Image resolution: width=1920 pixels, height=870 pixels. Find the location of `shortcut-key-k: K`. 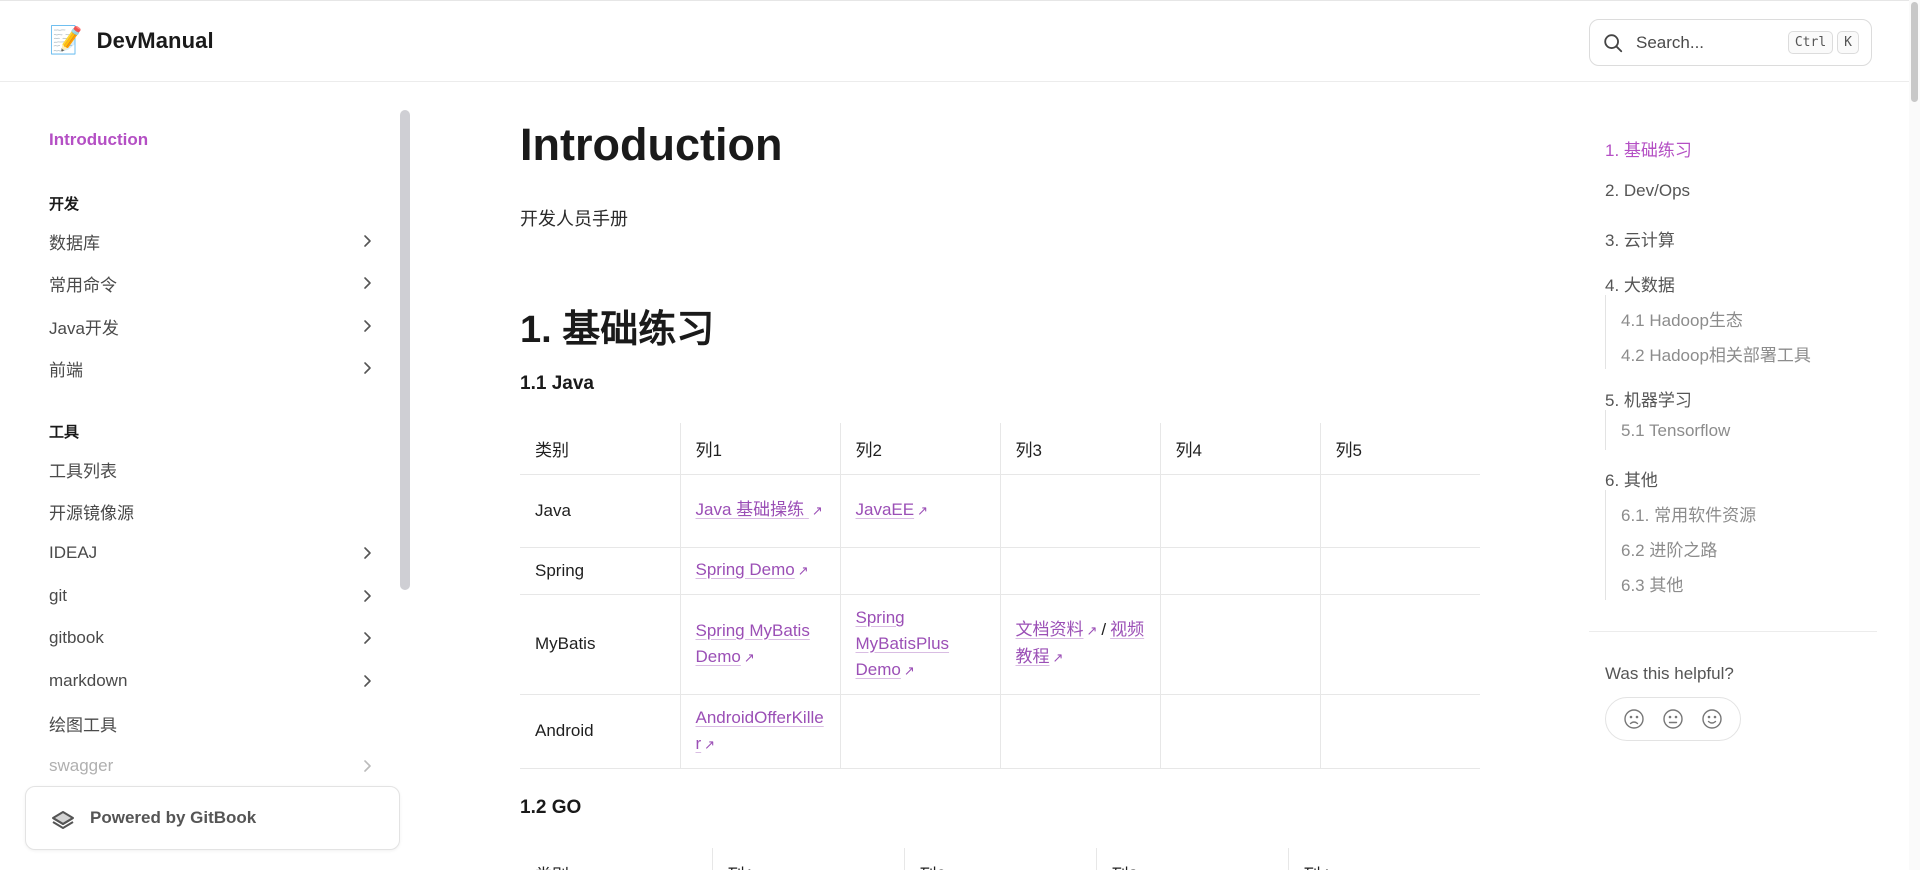

shortcut-key-k: K is located at coordinates (1848, 42).